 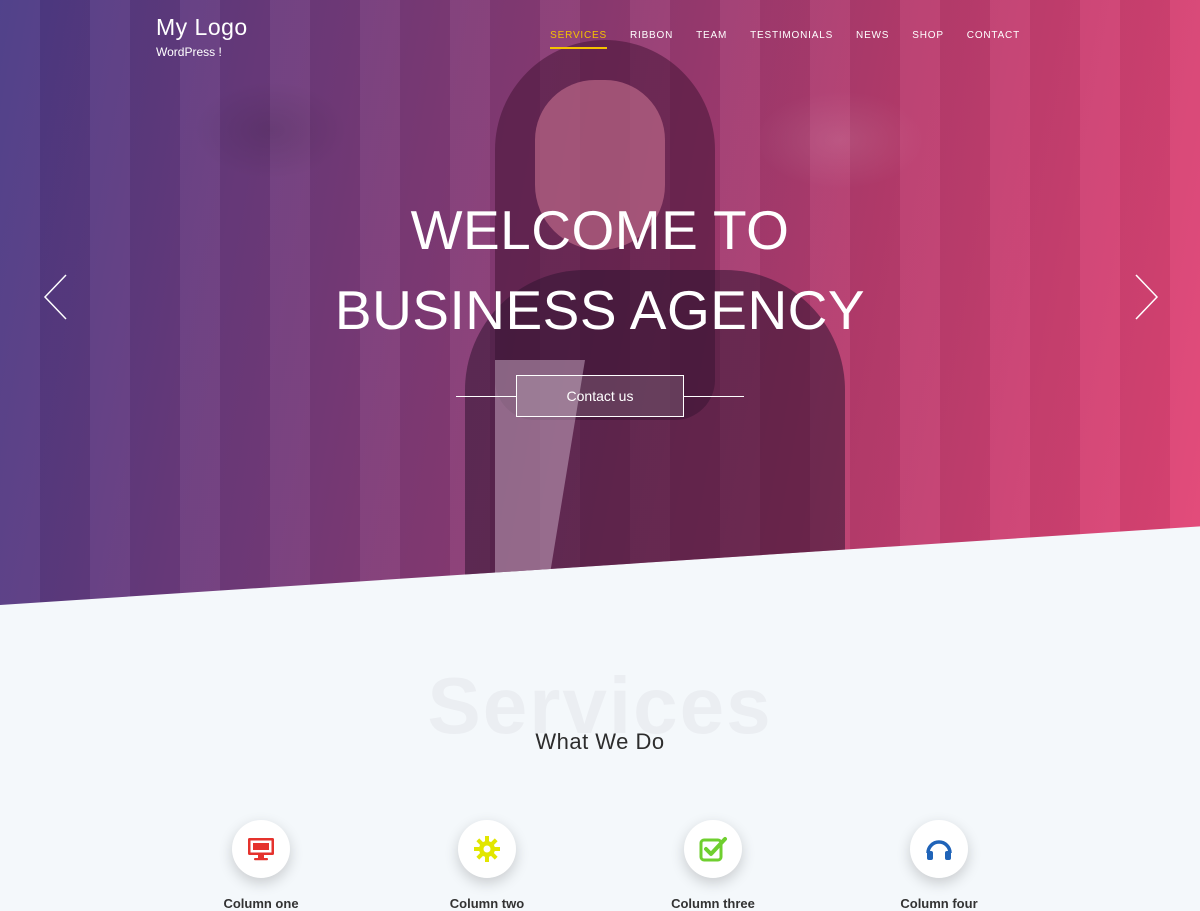 What do you see at coordinates (714, 396) in the screenshot?
I see `cta-divider-right` at bounding box center [714, 396].